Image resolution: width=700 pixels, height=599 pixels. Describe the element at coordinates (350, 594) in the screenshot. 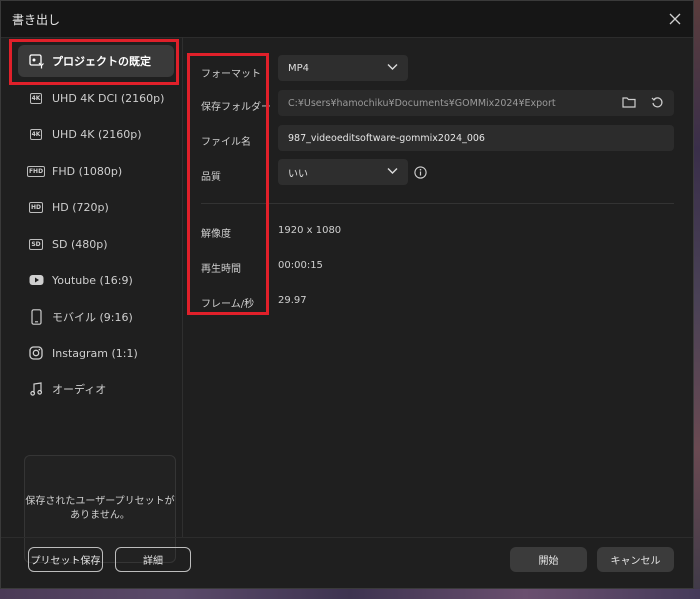

I see `desktop-background-bottom` at that location.